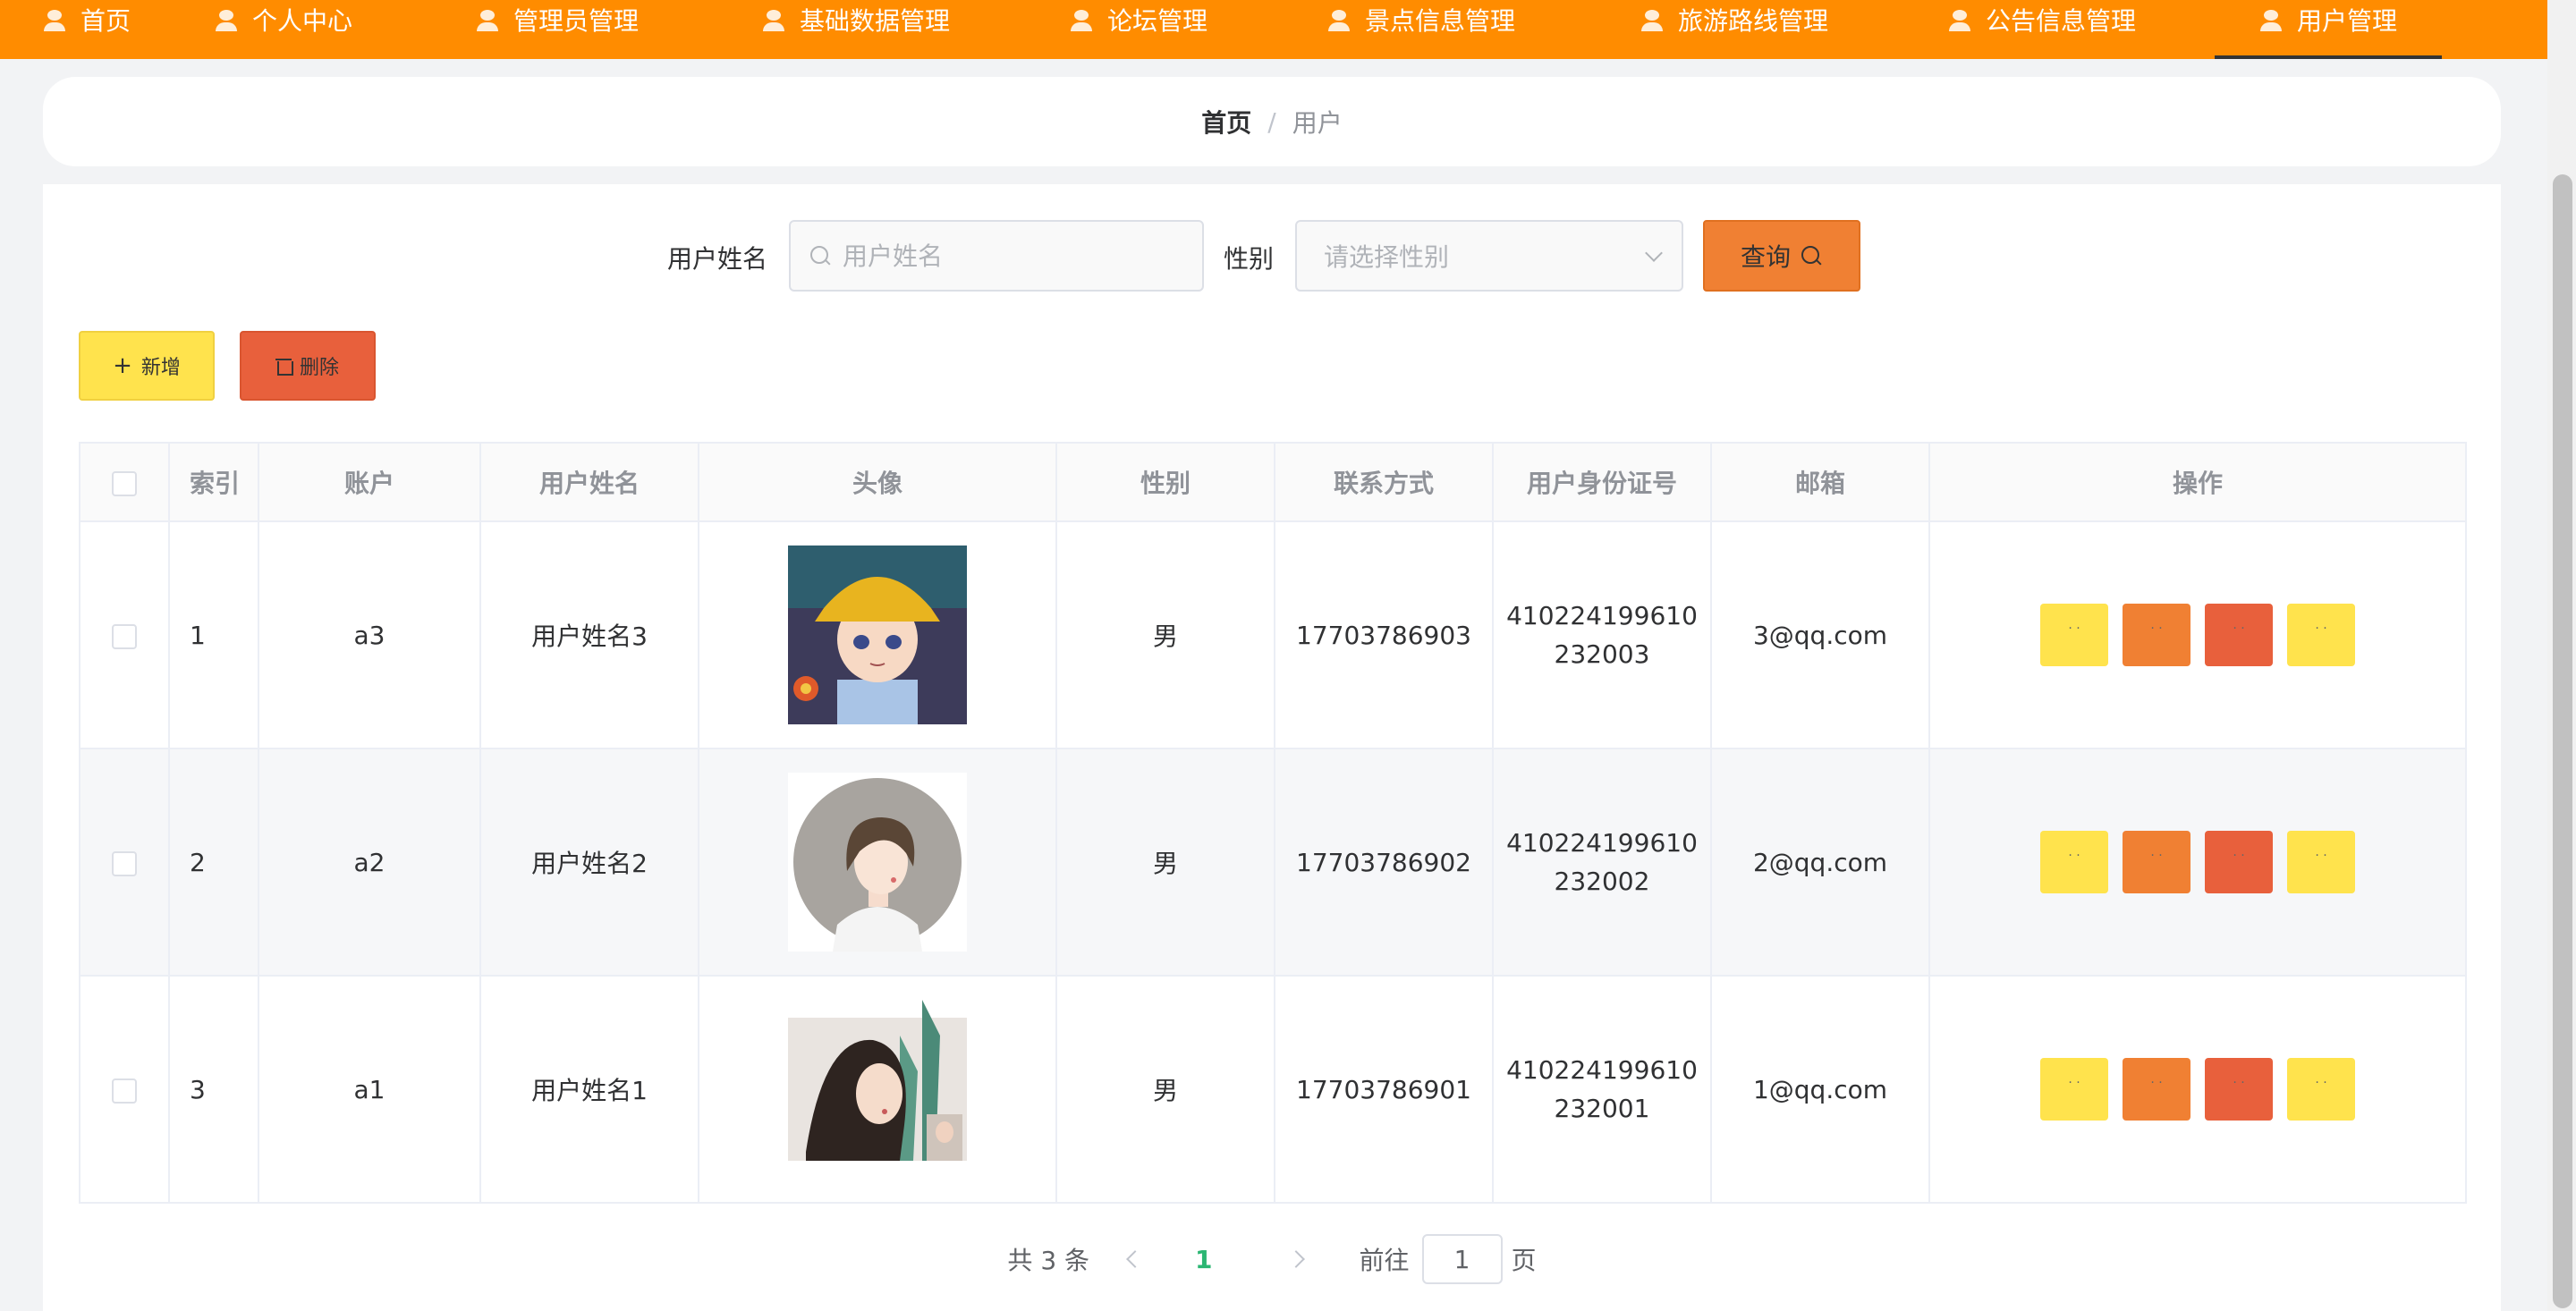 The image size is (2576, 1311). Describe the element at coordinates (1226, 122) in the screenshot. I see `breadcrumb-home: 首页` at that location.